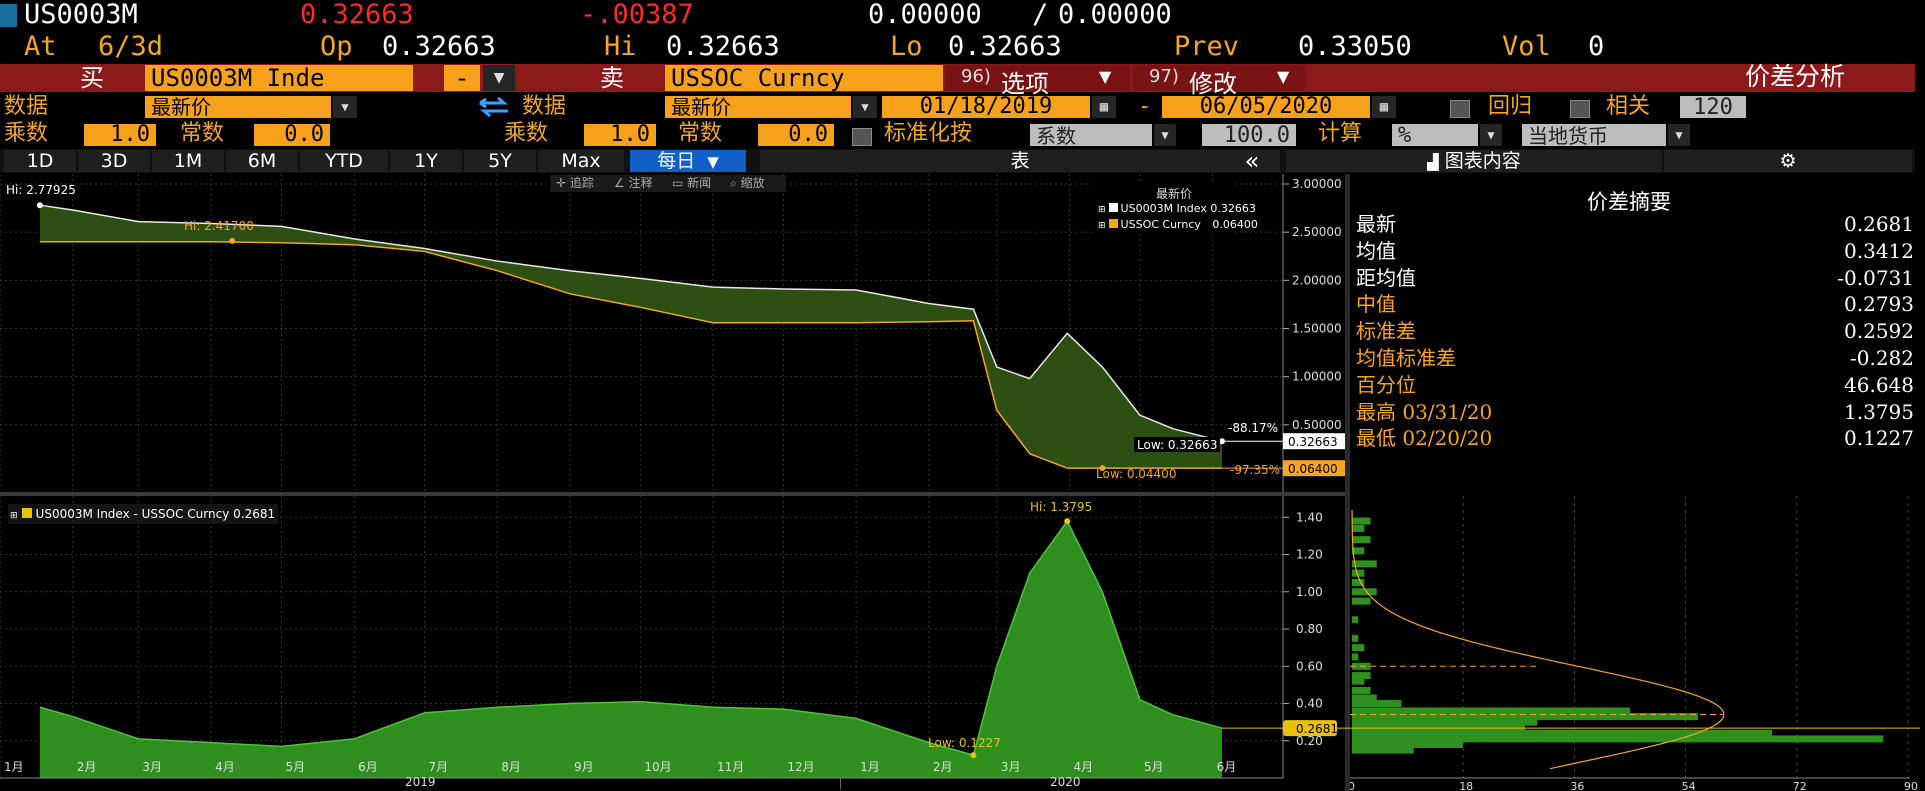  What do you see at coordinates (1406, 358) in the screenshot?
I see `summary-row-key: 均值标准差` at bounding box center [1406, 358].